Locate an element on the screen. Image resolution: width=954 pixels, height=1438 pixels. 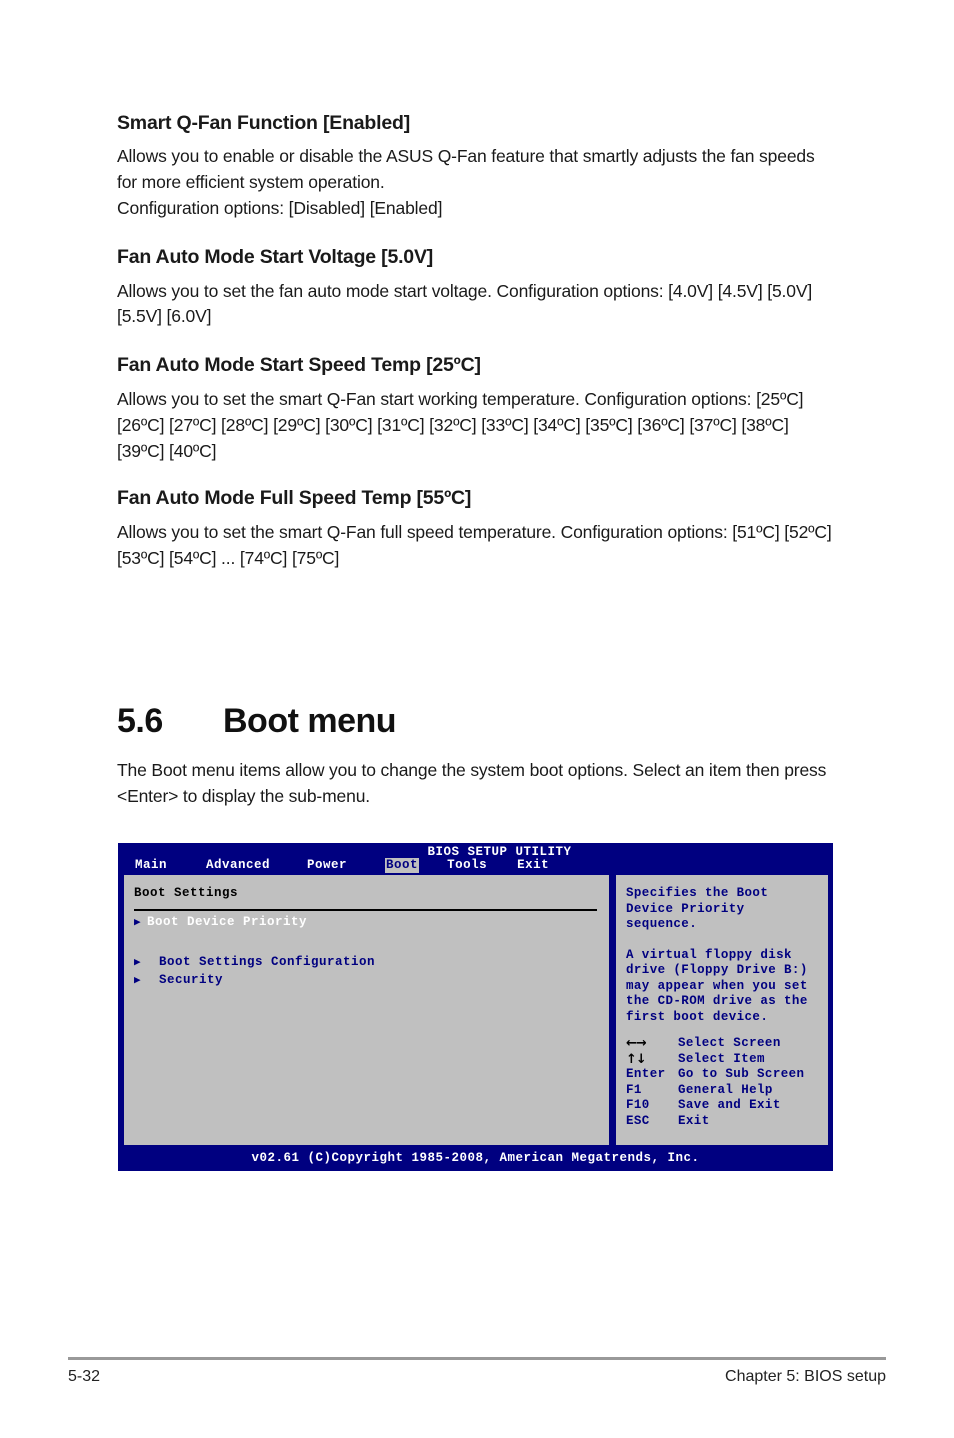
menu-item-label: Security is located at coordinates (191, 980).